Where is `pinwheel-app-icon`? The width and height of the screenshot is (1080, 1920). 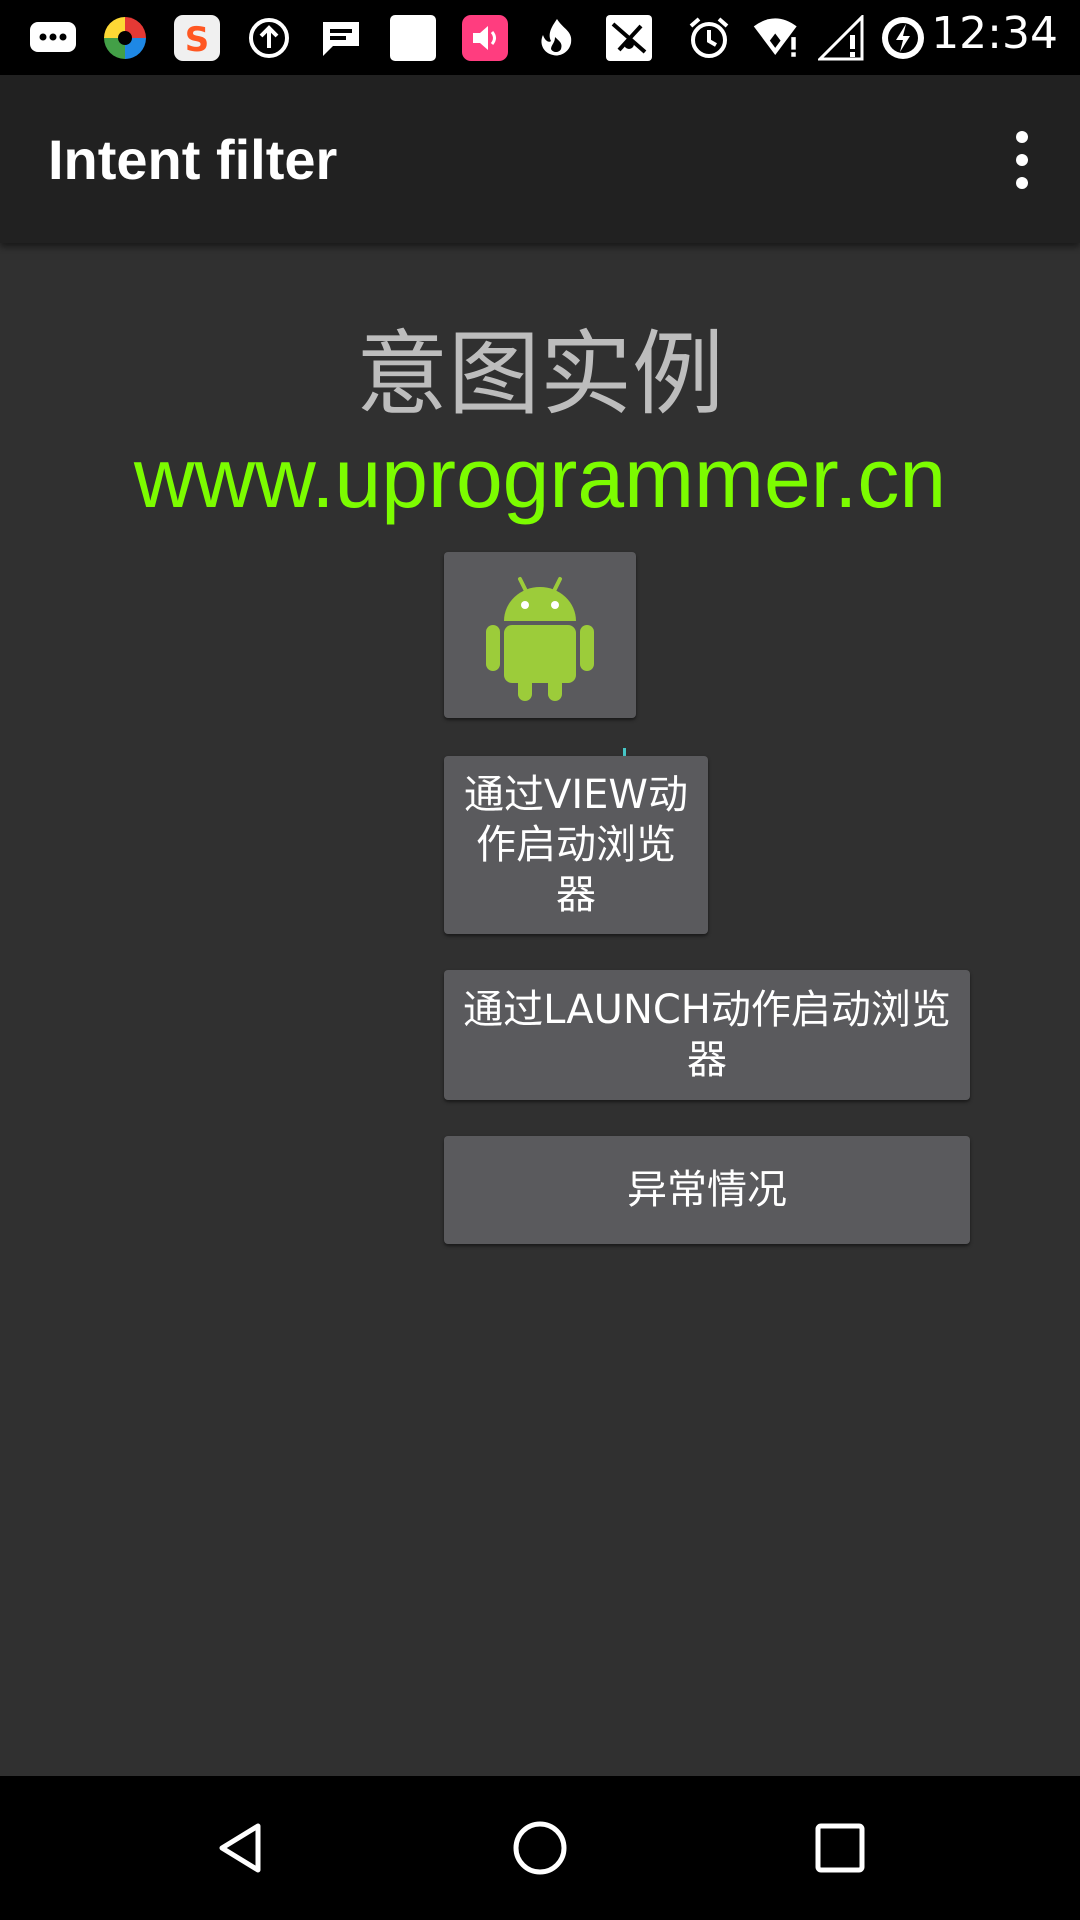 pinwheel-app-icon is located at coordinates (125, 38).